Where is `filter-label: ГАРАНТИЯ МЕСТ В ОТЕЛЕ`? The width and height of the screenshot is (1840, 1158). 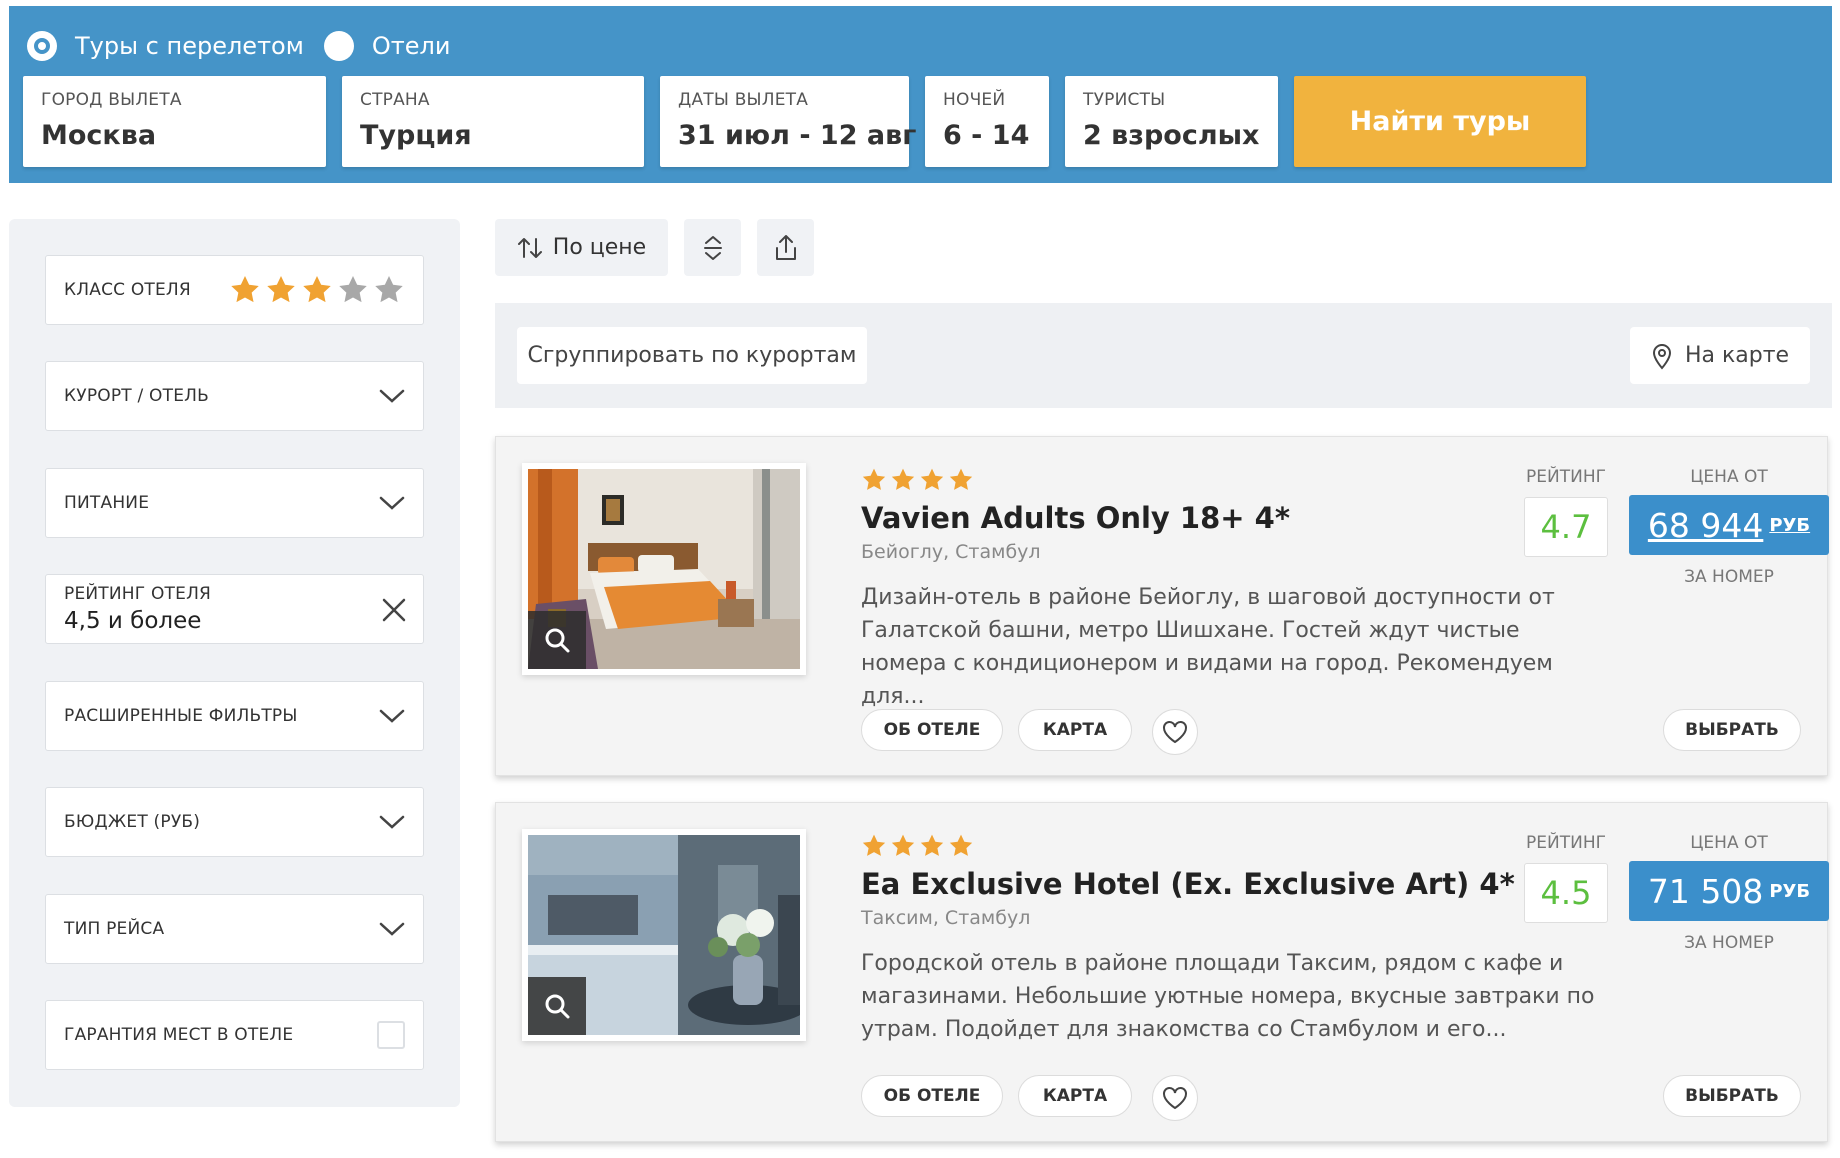 filter-label: ГАРАНТИЯ МЕСТ В ОТЕЛЕ is located at coordinates (179, 1035).